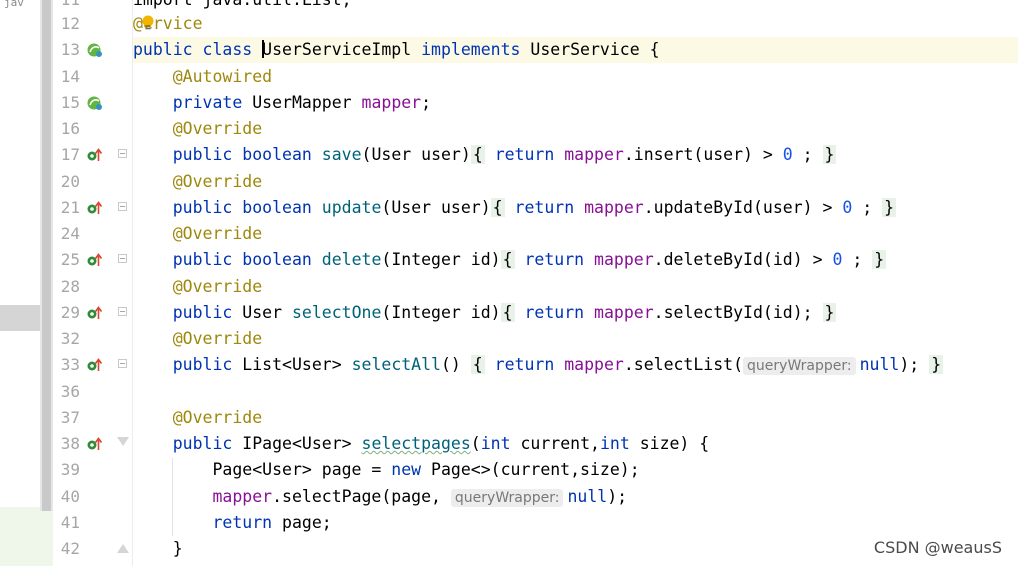 The height and width of the screenshot is (566, 1018). Describe the element at coordinates (575, 418) in the screenshot. I see `code-line-37: @Override` at that location.